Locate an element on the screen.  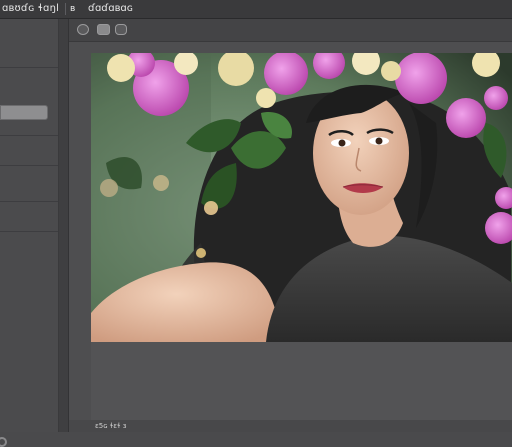
title-bar: ɑʙʊɗɢ ɬɑŋl ʙ ɗɑɗɑʙɑɢ is located at coordinates (256, 9).